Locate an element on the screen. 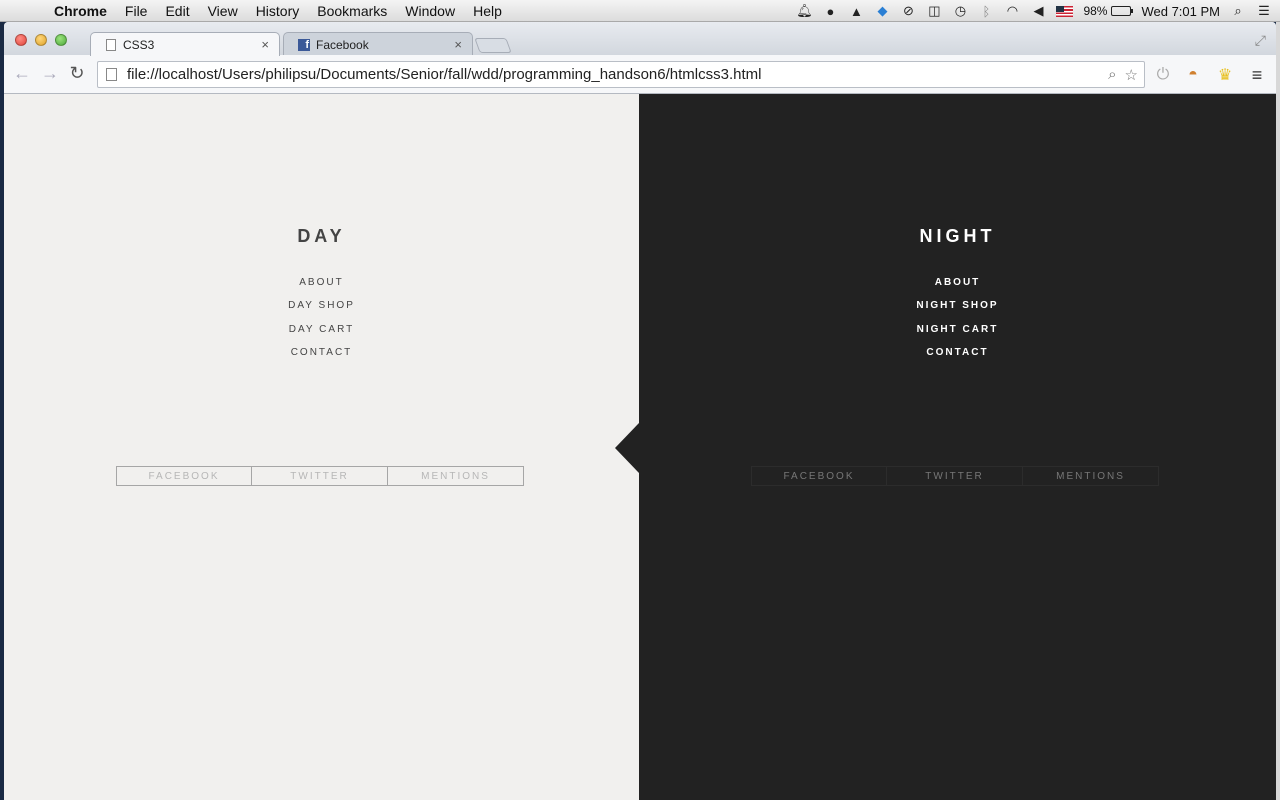  blocked-icon: ⊘ is located at coordinates (908, 11).